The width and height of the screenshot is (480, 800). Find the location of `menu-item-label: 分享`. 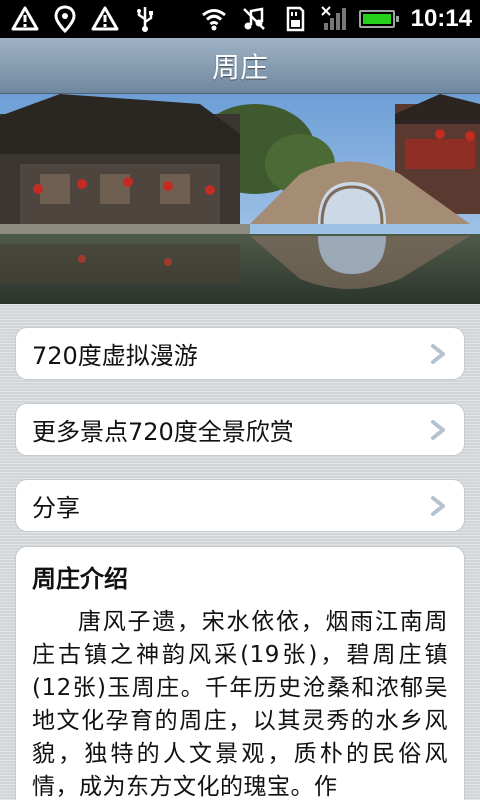

menu-item-label: 分享 is located at coordinates (56, 508).